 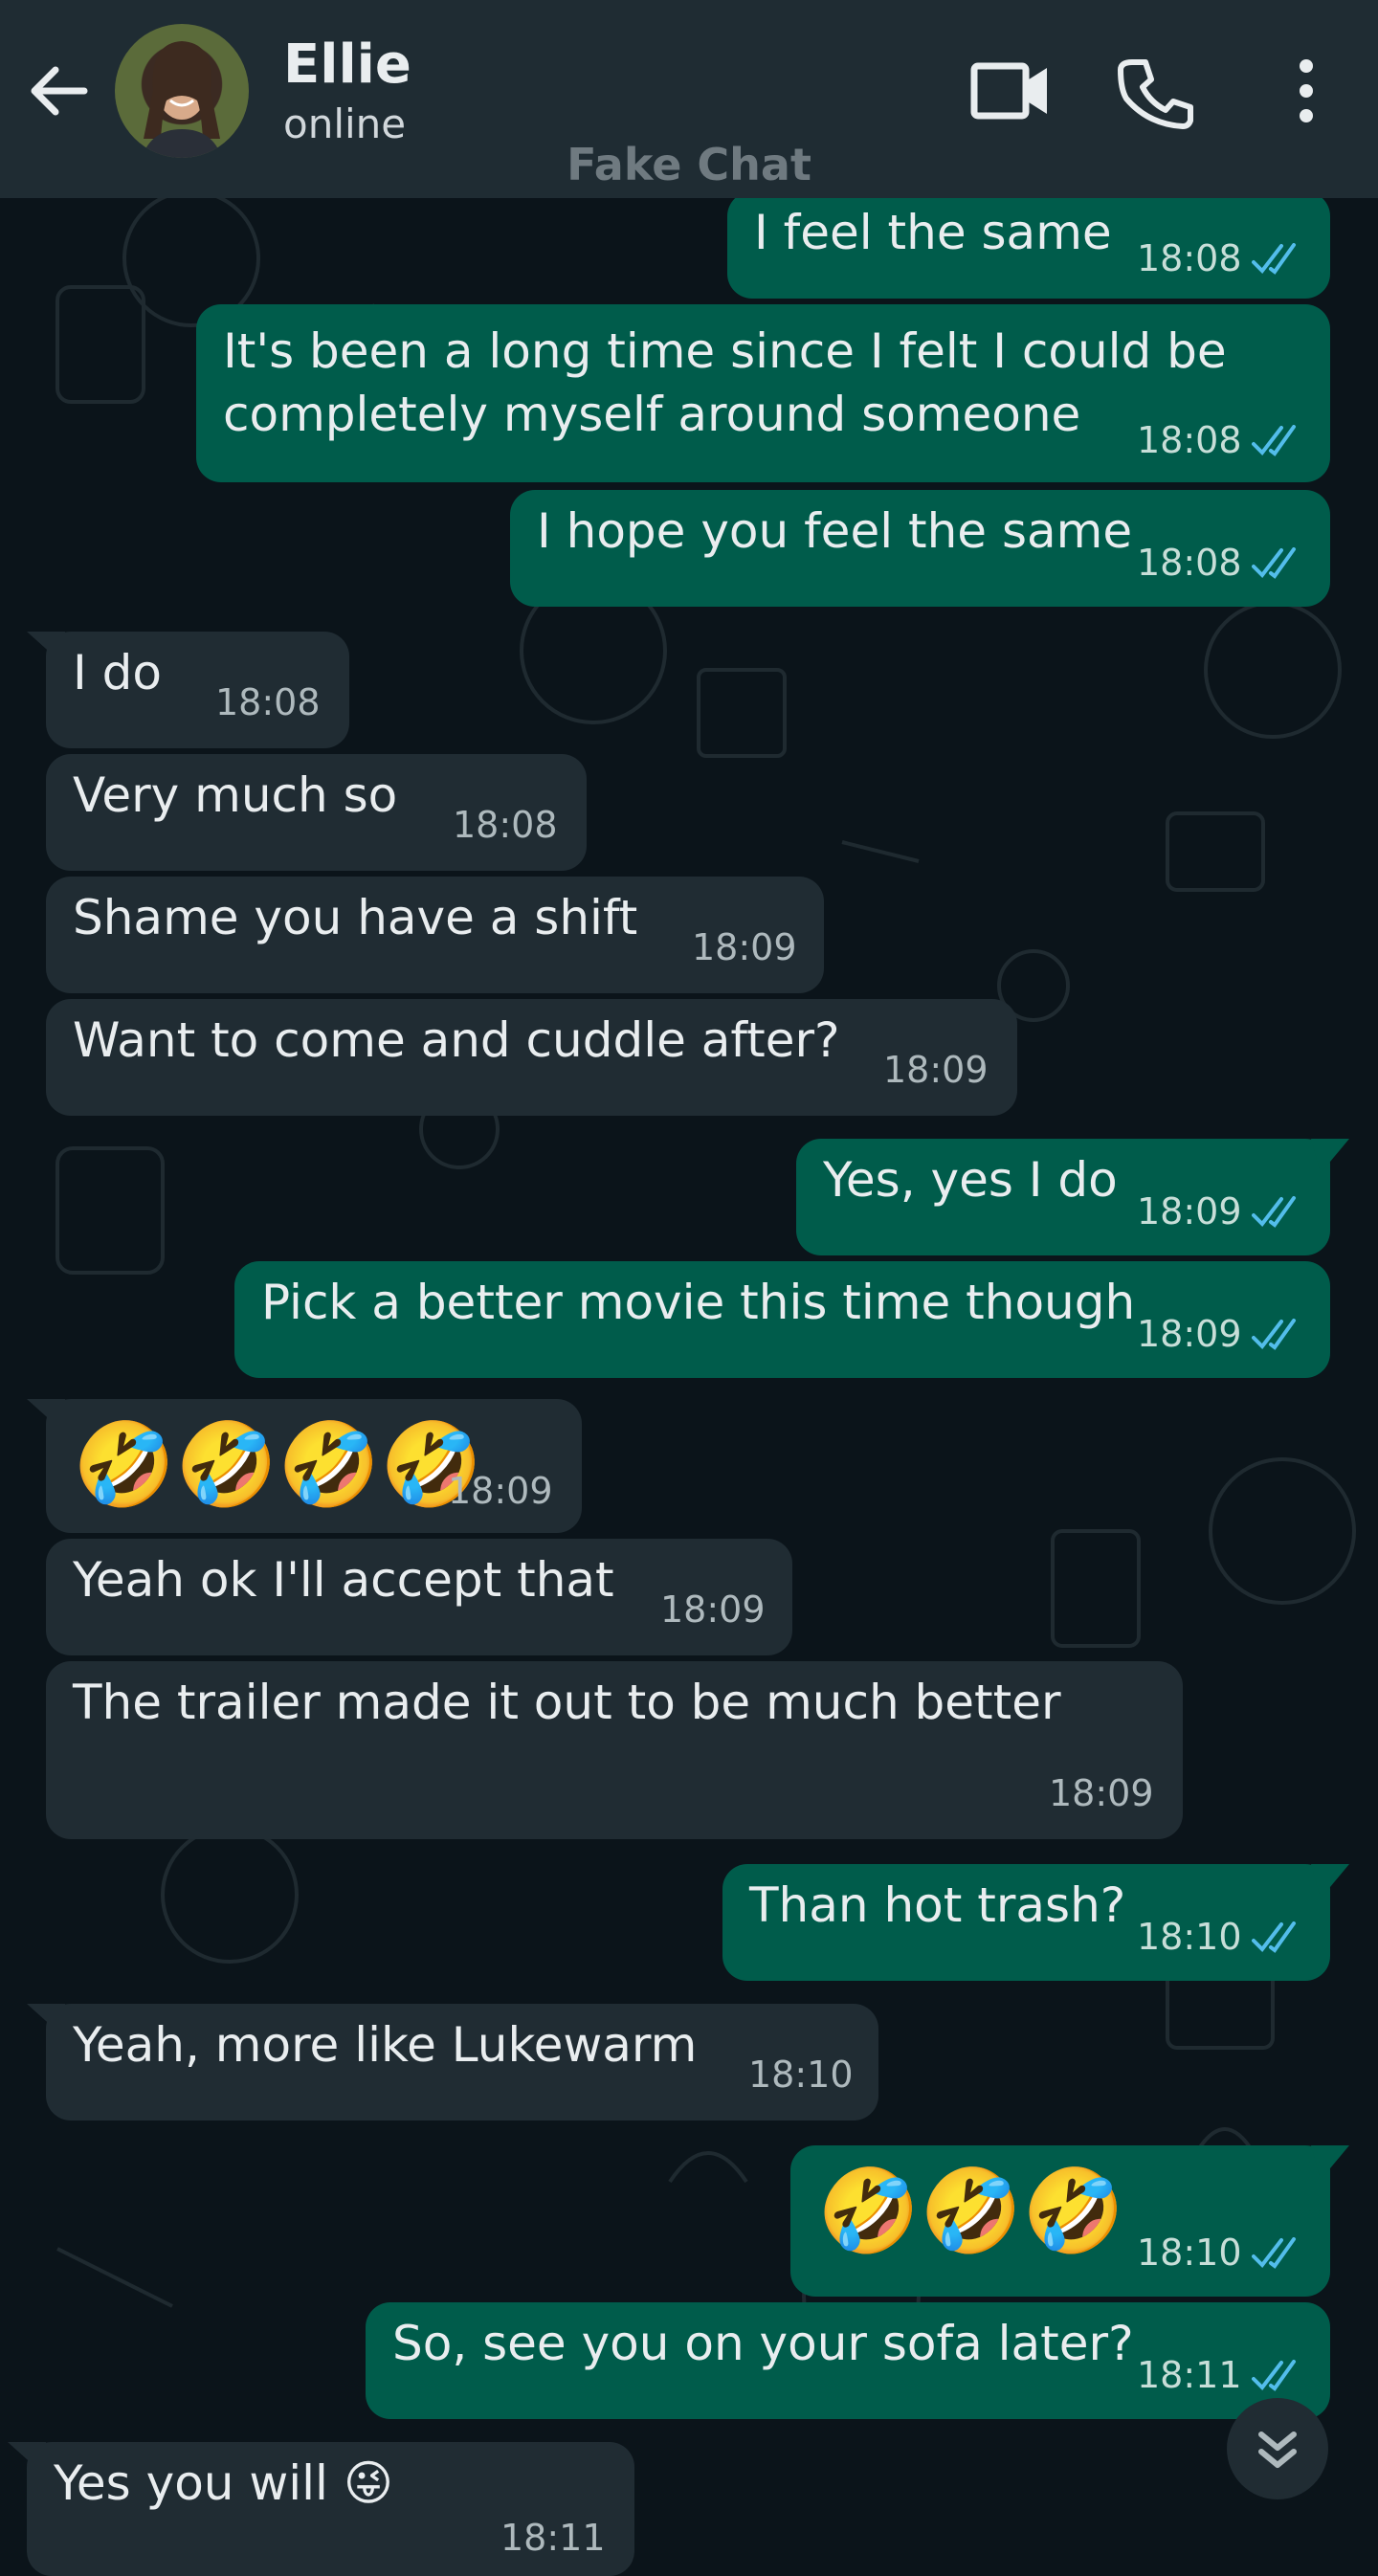 I want to click on message-text: Than hot trash?, so click(x=937, y=1905).